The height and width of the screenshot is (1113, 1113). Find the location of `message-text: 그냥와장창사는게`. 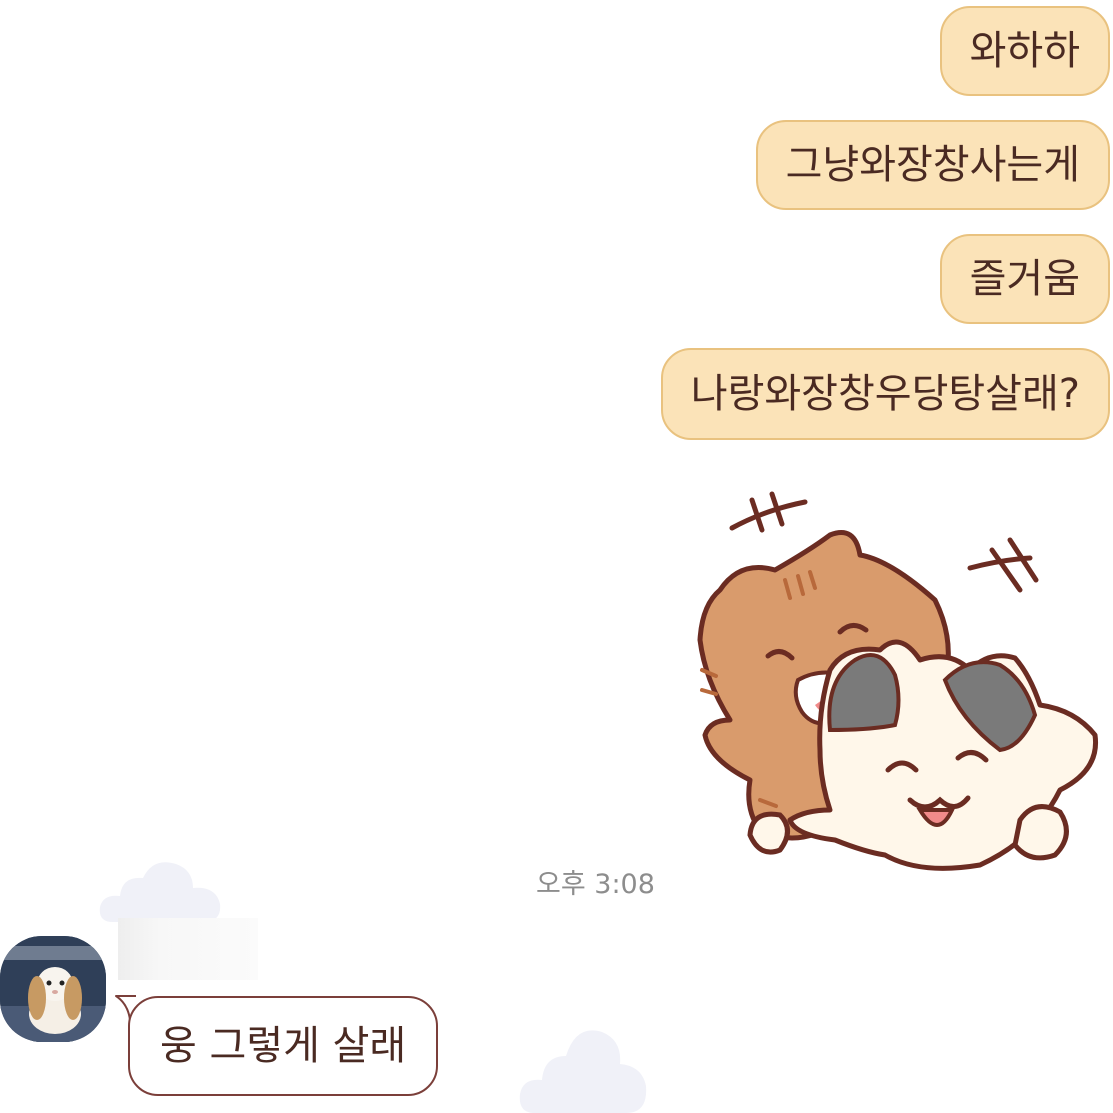

message-text: 그냥와장창사는게 is located at coordinates (932, 165).